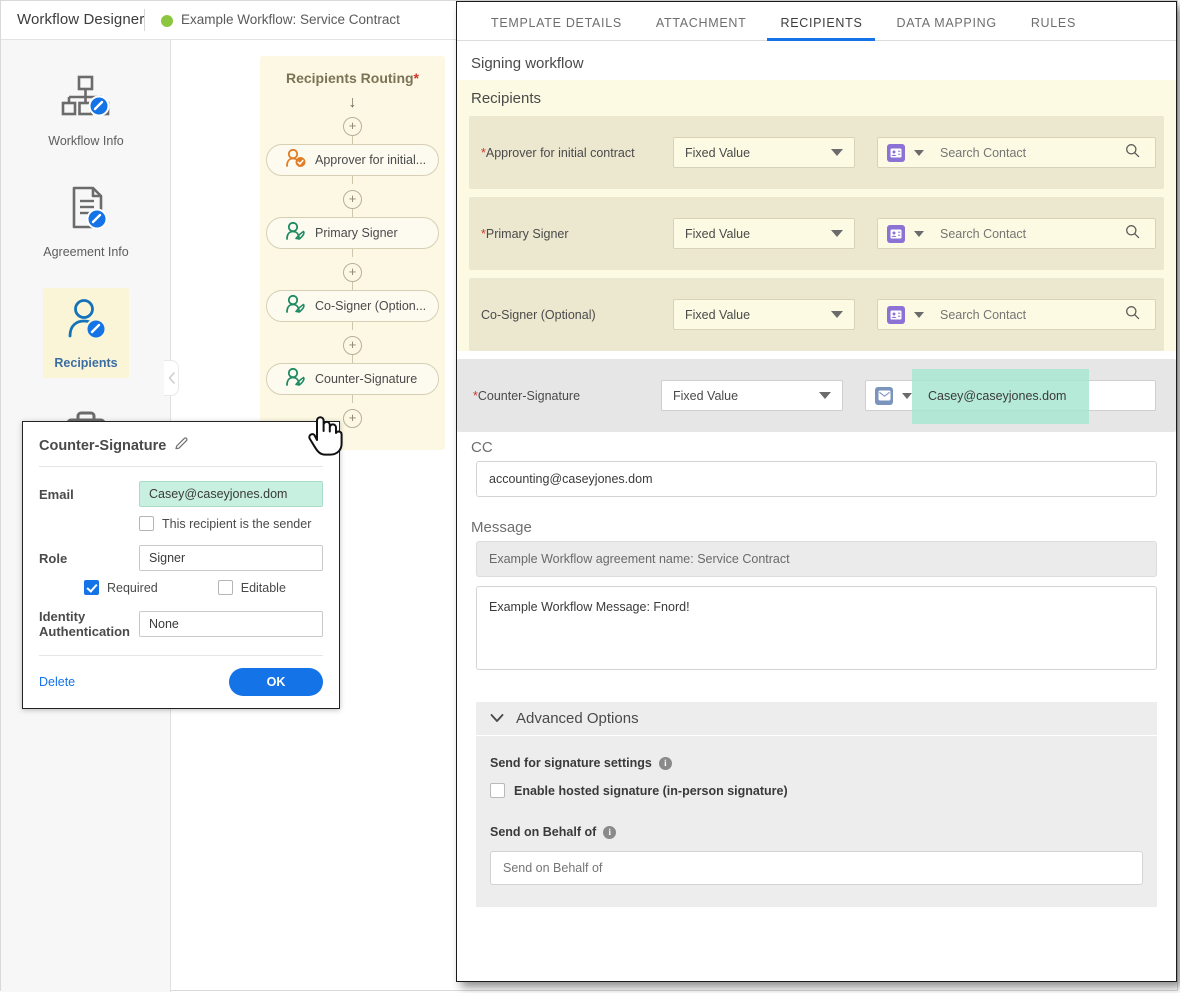  I want to click on hosted-signature-checkbox, so click(497, 790).